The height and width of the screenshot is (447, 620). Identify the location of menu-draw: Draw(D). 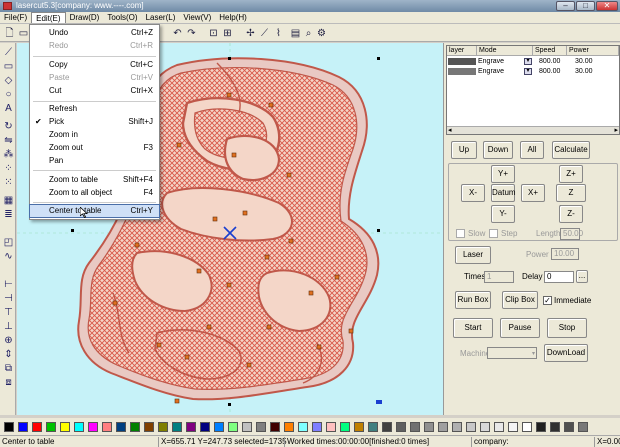
(85, 17).